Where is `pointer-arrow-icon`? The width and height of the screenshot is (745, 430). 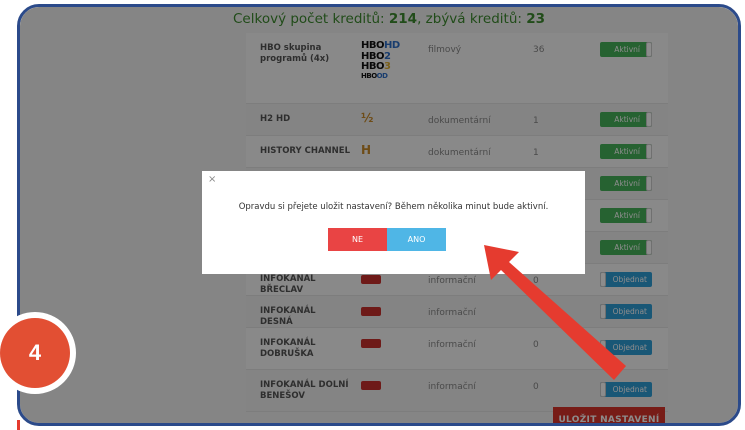
pointer-arrow-icon is located at coordinates (555, 312).